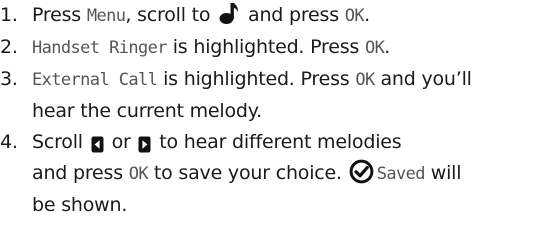  What do you see at coordinates (59, 15) in the screenshot?
I see `step-text-fragment: Press` at bounding box center [59, 15].